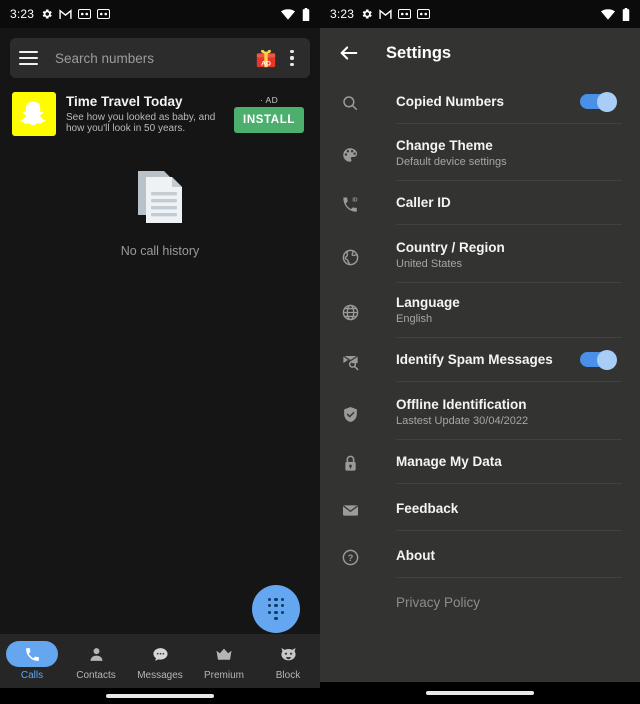  Describe the element at coordinates (350, 155) in the screenshot. I see `palette-icon` at that location.